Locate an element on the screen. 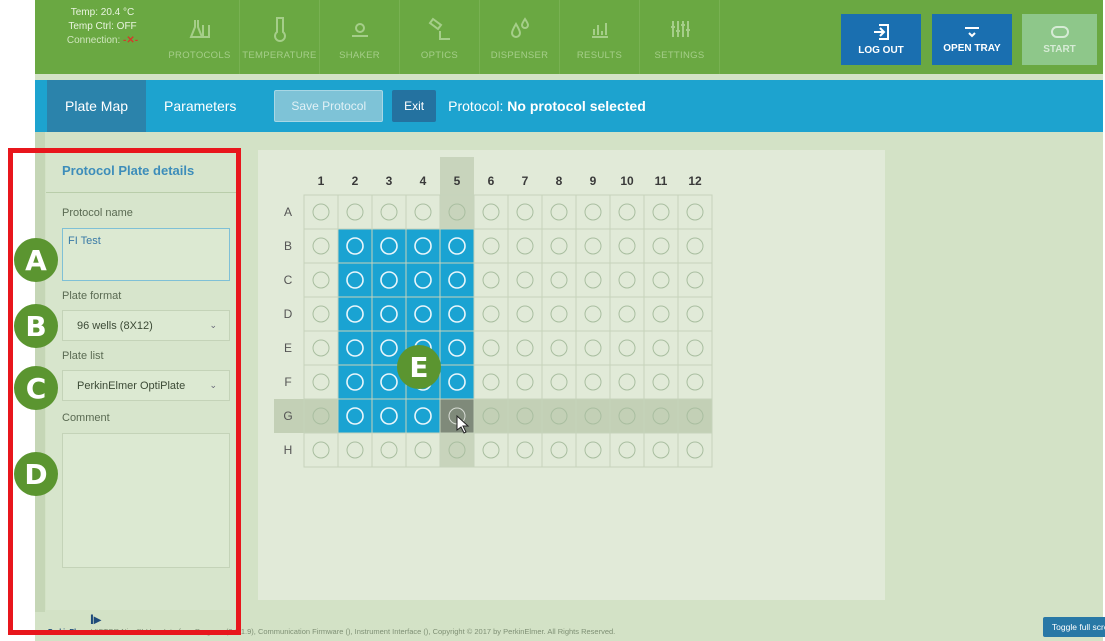  well-E12 is located at coordinates (695, 348).